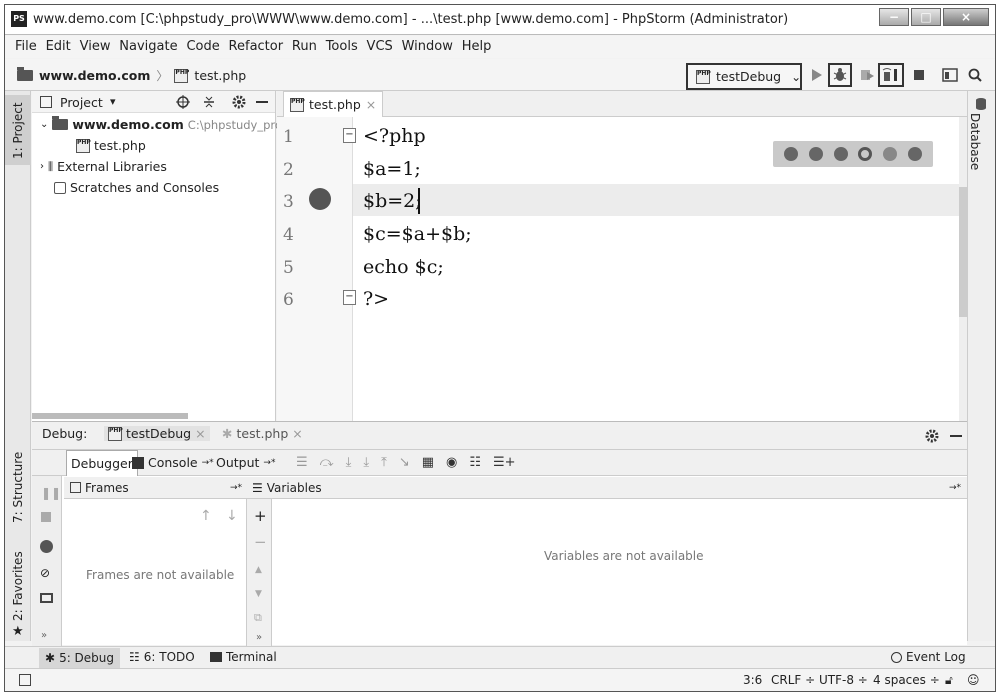  Describe the element at coordinates (928, 657) in the screenshot. I see `event-log-button: Event Log` at that location.